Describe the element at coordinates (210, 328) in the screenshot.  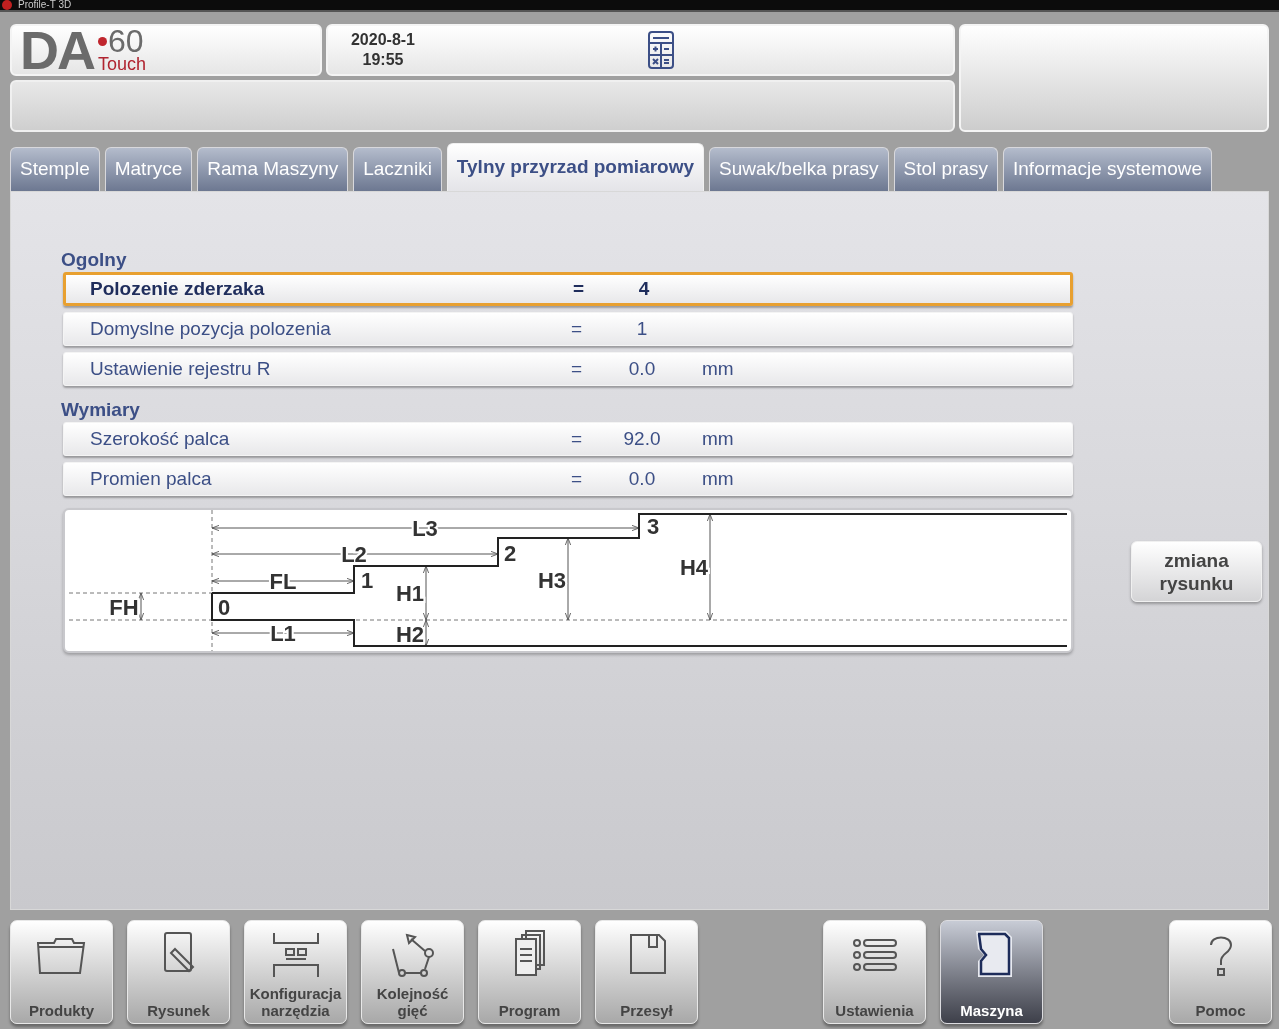
I see `parameter-label: Domyslne pozycja polozenia` at that location.